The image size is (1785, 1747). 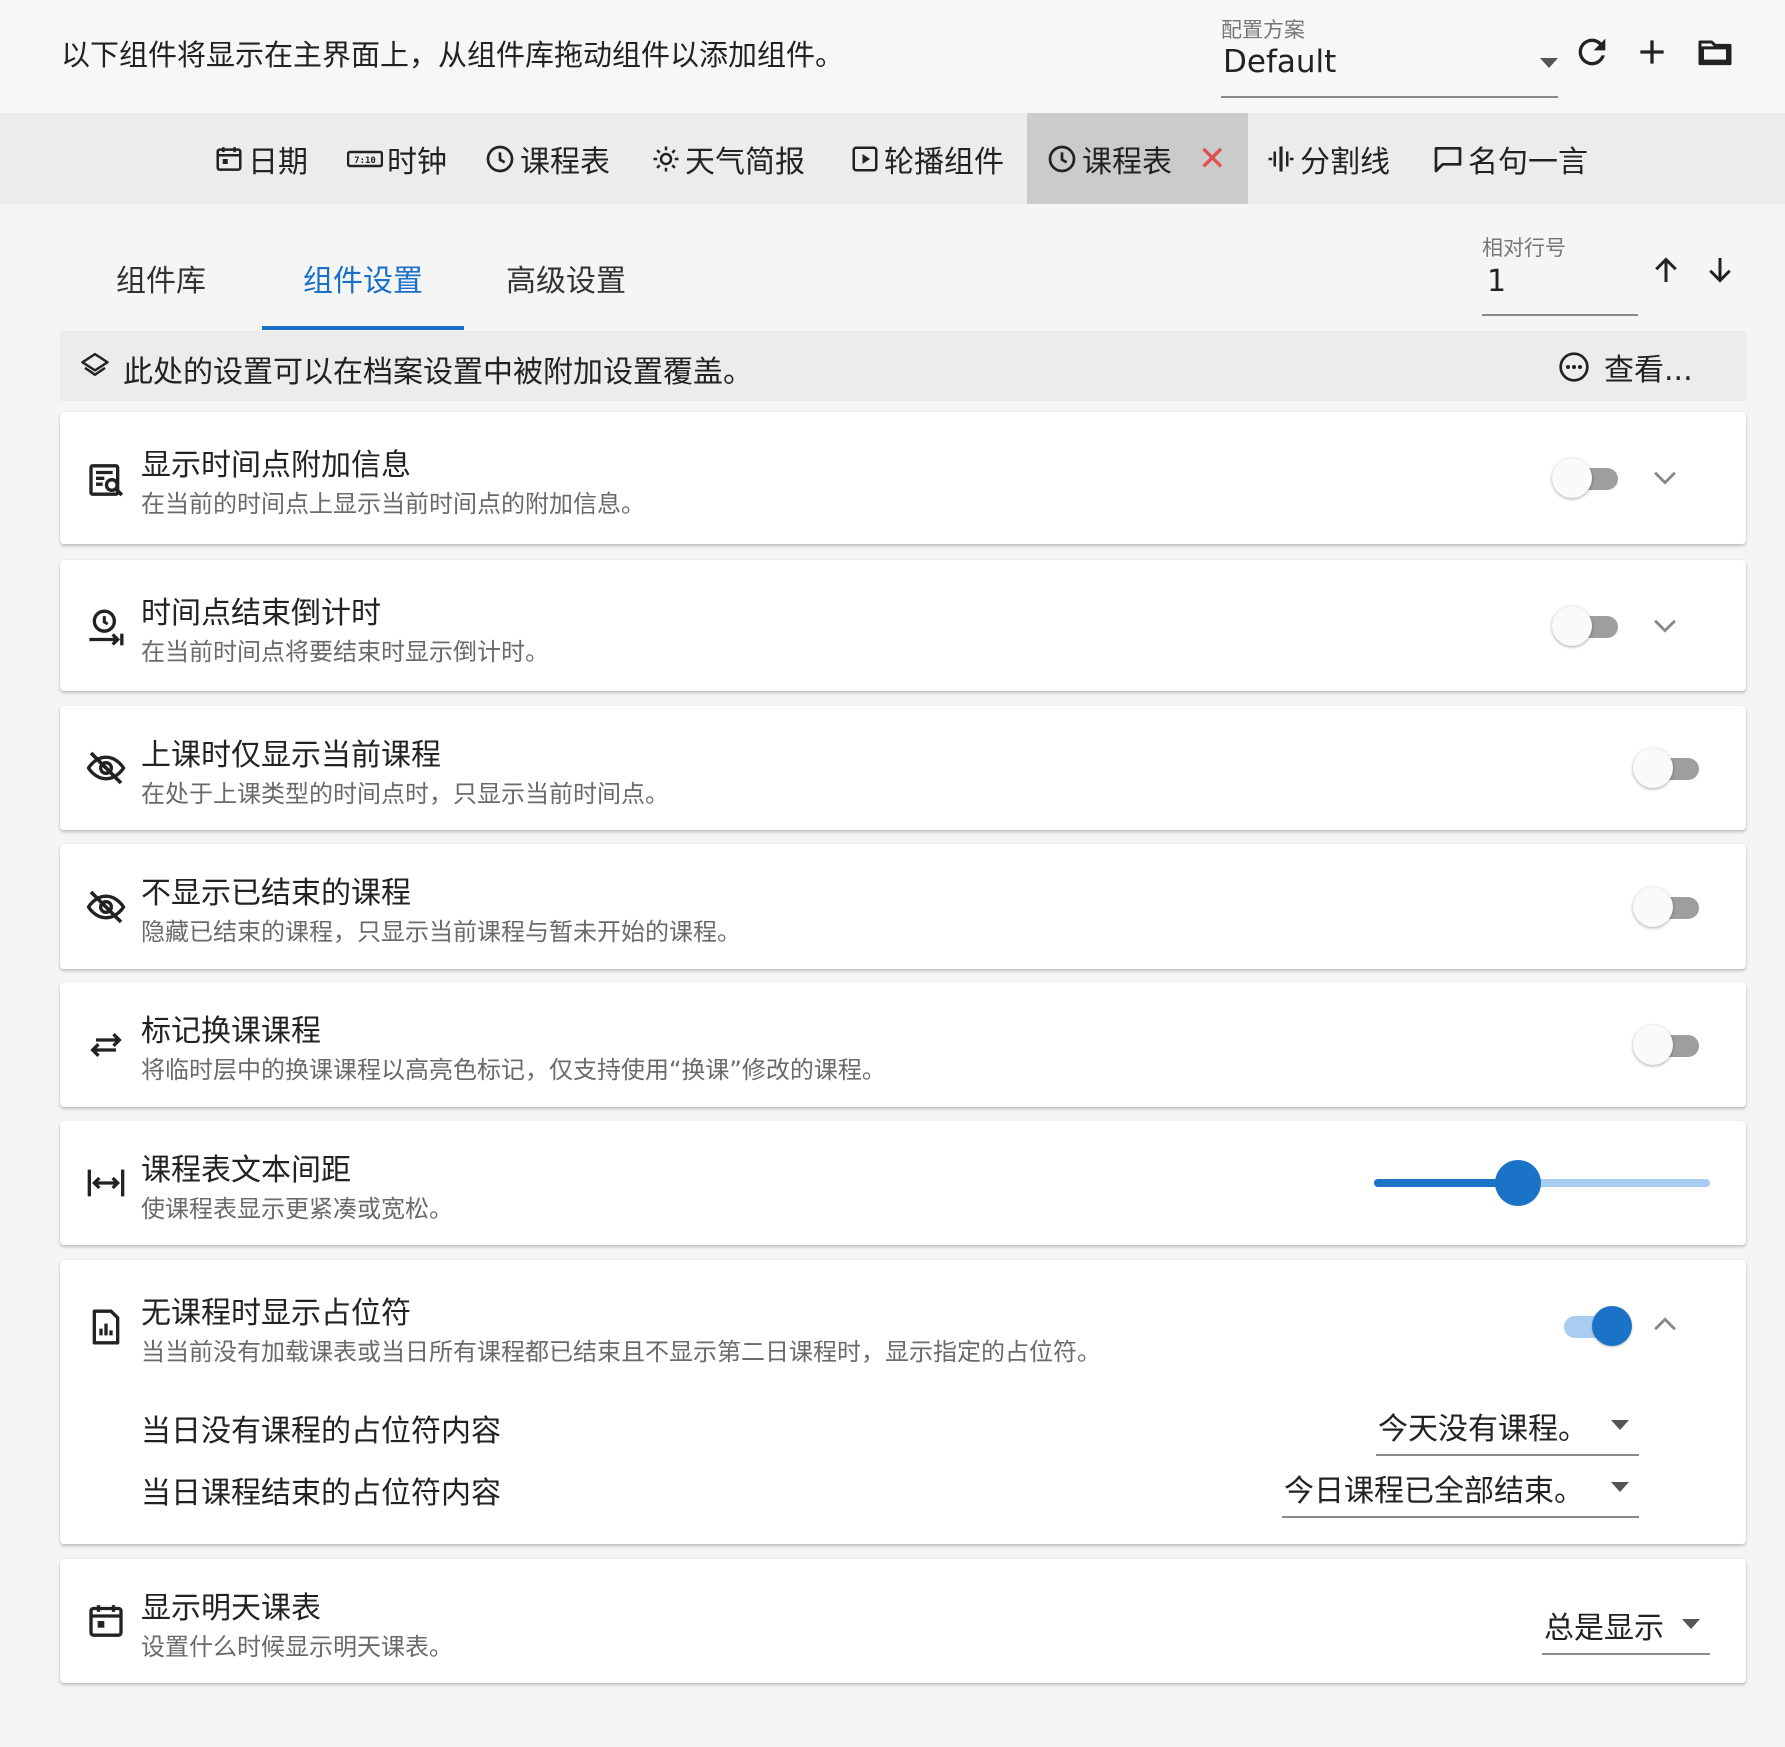 What do you see at coordinates (1518, 1183) in the screenshot?
I see `slider-thumb` at bounding box center [1518, 1183].